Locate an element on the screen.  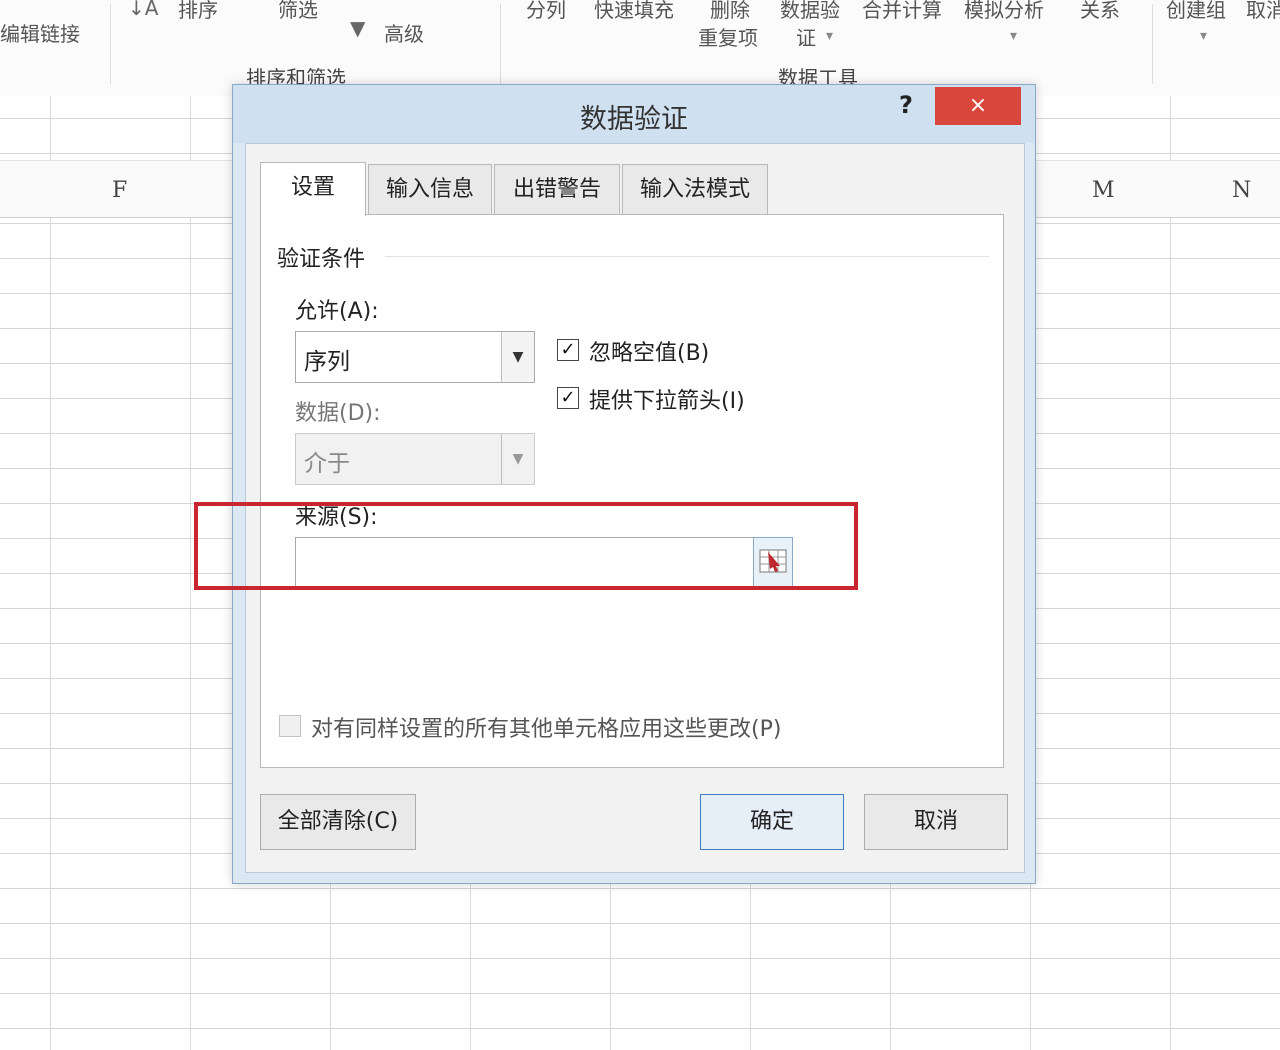
allow-select: 序列 ▼ is located at coordinates (415, 357).